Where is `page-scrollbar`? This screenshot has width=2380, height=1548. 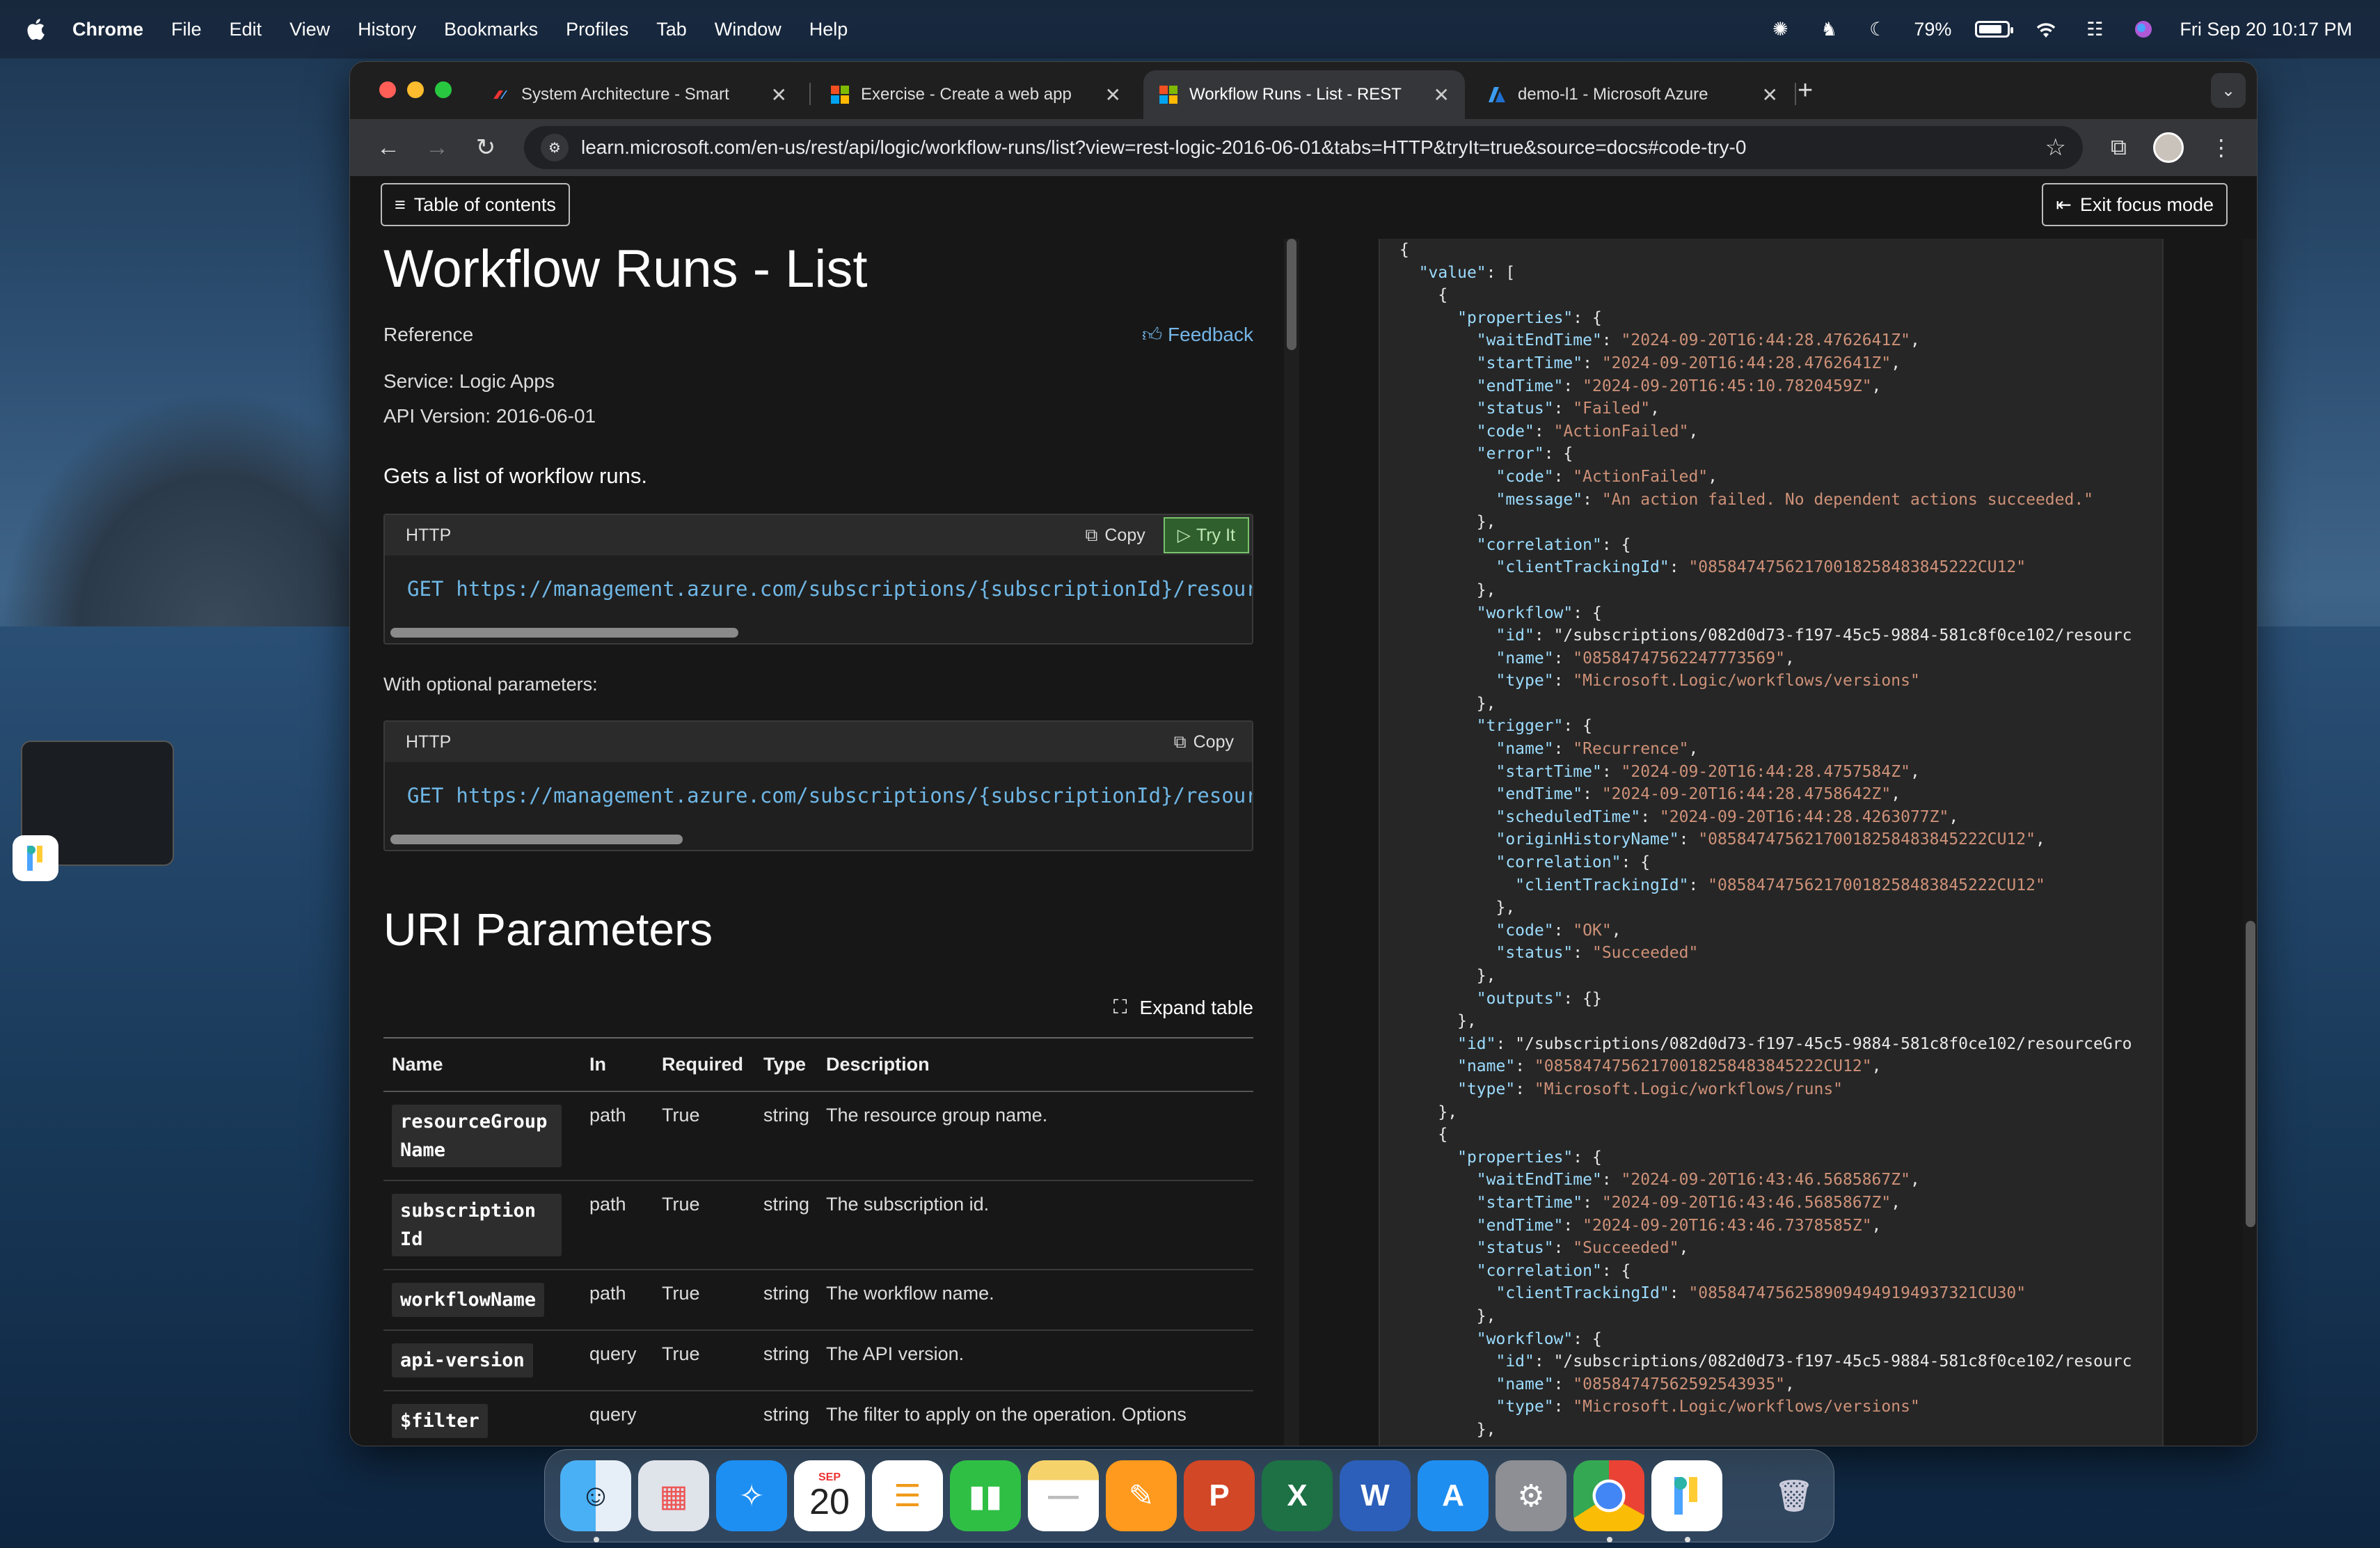
page-scrollbar is located at coordinates (2250, 842).